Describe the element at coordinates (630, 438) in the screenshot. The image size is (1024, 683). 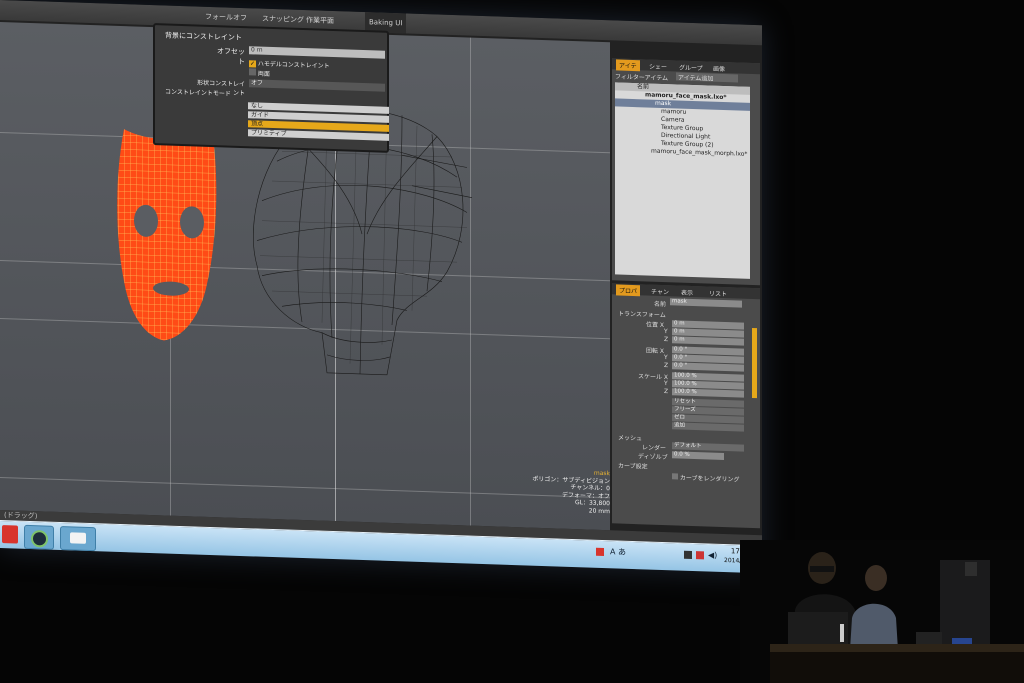
I see `mesh-label: メッシュ` at that location.